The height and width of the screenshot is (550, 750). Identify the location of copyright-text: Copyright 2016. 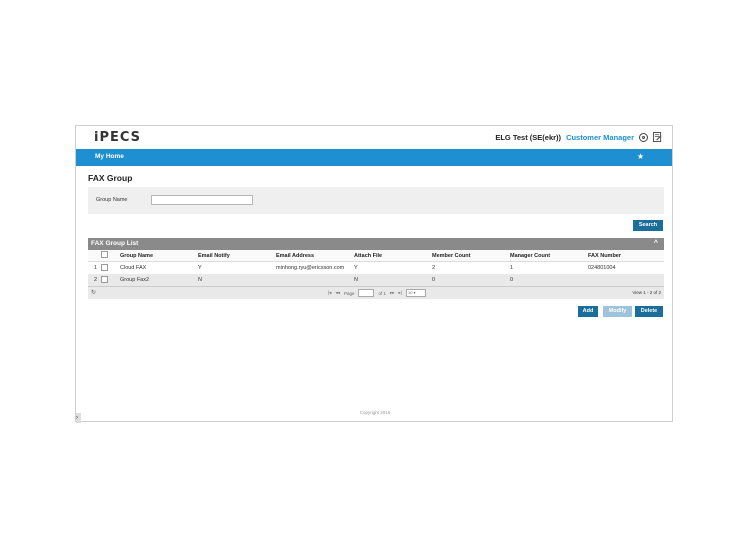
(375, 412).